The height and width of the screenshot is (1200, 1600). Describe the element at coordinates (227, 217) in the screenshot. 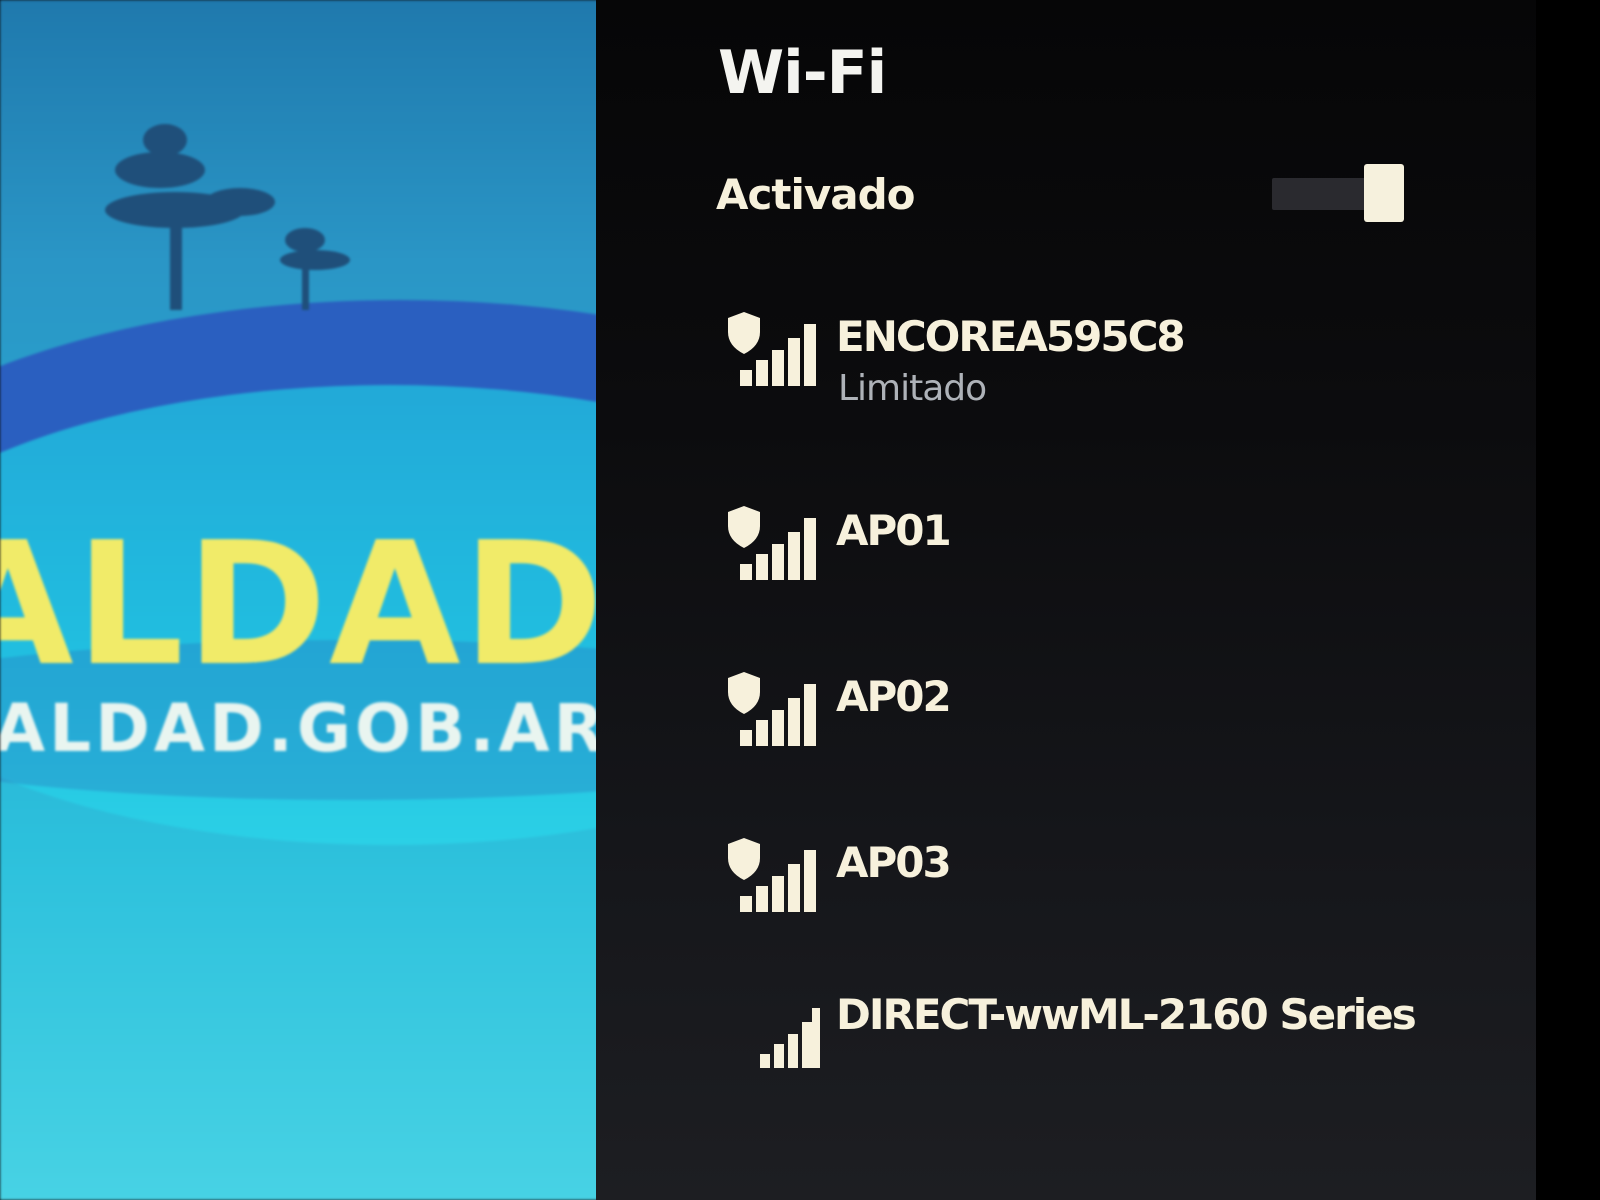

I see `tree-silhouette-icon` at that location.